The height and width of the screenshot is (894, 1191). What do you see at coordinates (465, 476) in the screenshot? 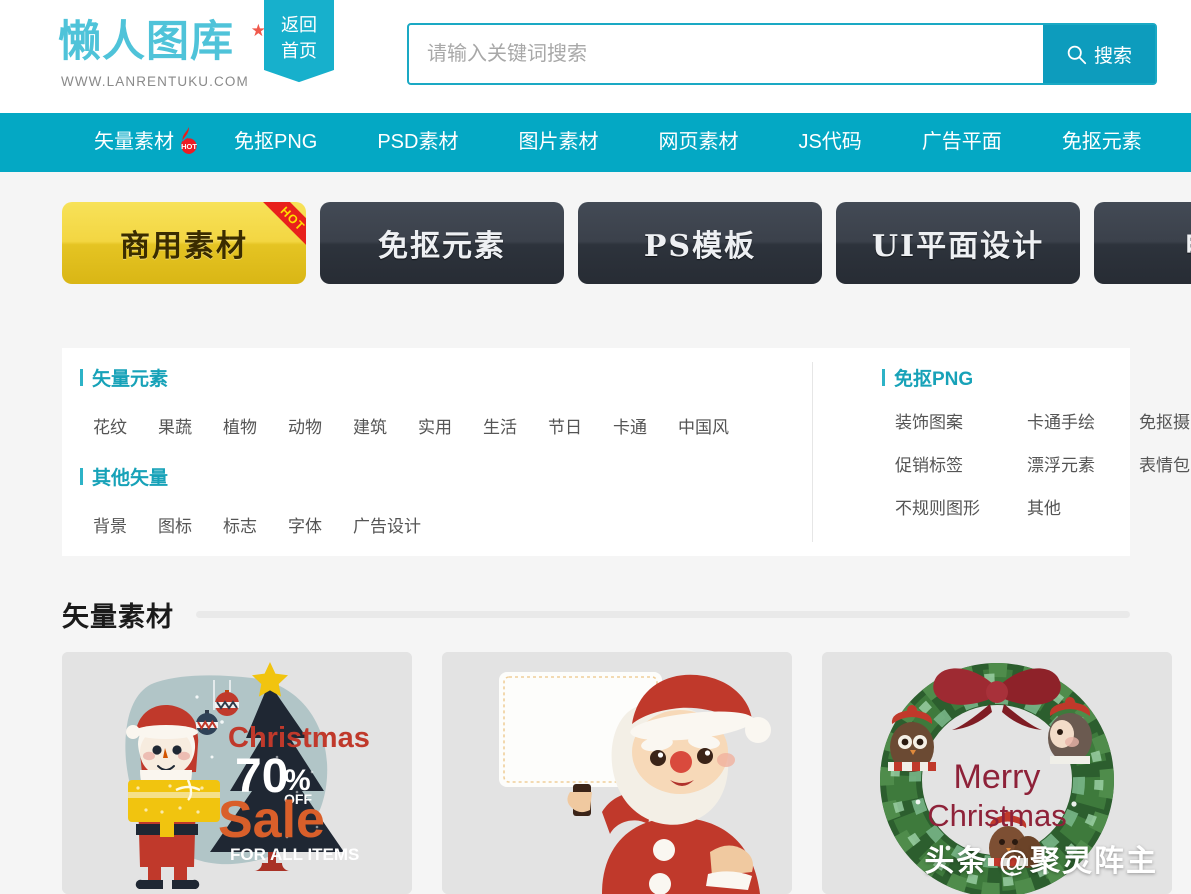
I see `group-title-other-vector: 其他矢量` at bounding box center [465, 476].